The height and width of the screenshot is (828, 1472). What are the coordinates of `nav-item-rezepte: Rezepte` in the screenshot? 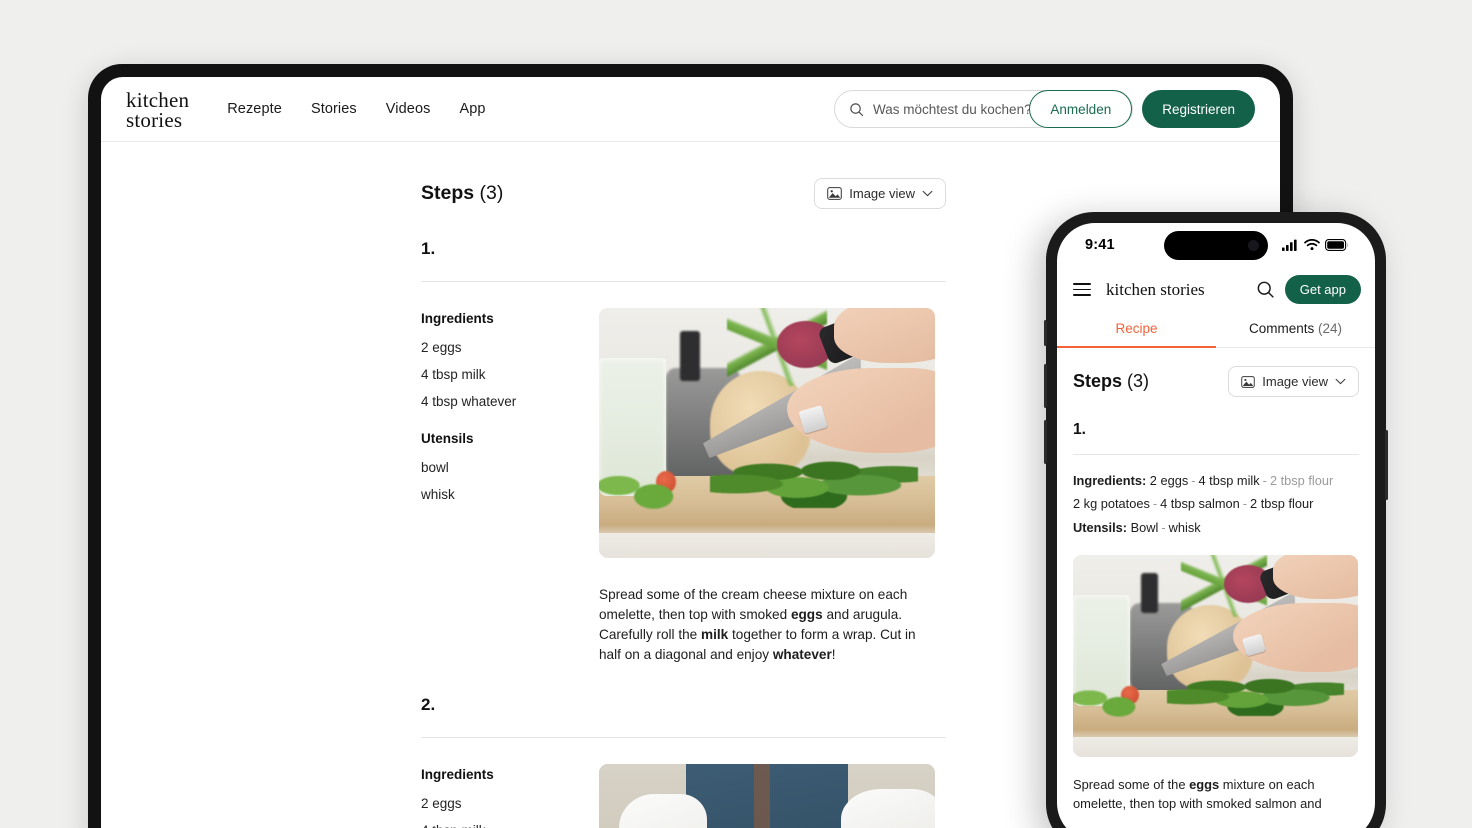 It's located at (254, 109).